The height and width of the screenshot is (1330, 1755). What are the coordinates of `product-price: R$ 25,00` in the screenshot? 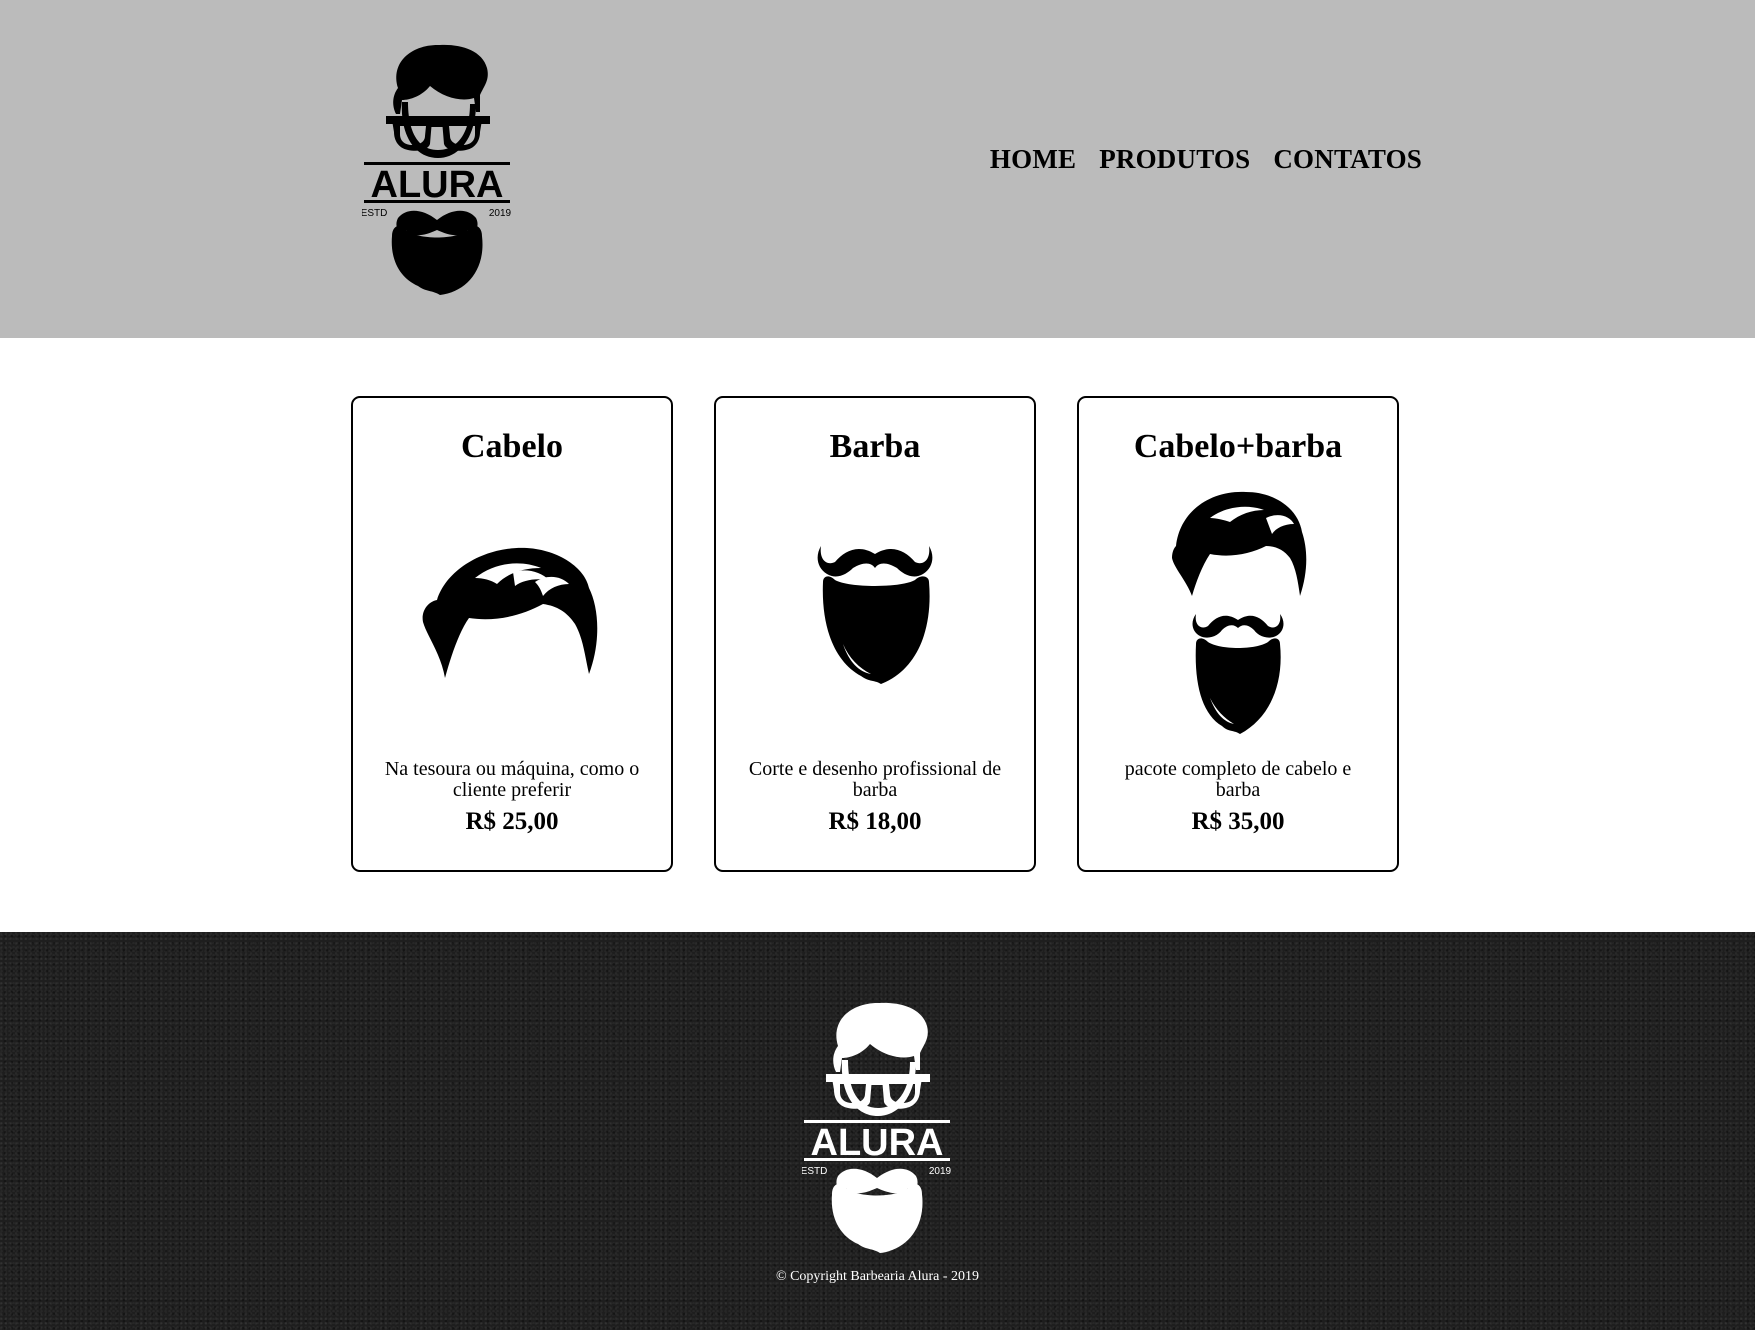 It's located at (512, 821).